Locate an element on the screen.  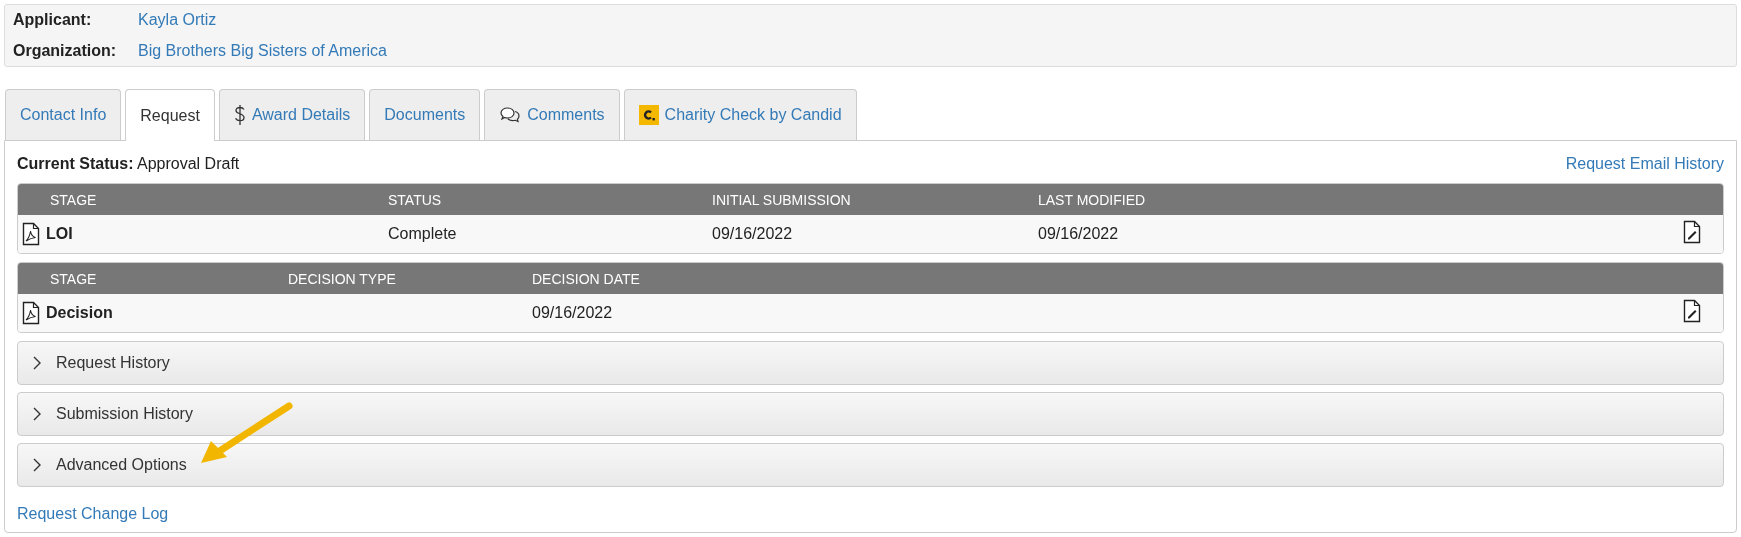
tab: Comments is located at coordinates (552, 114).